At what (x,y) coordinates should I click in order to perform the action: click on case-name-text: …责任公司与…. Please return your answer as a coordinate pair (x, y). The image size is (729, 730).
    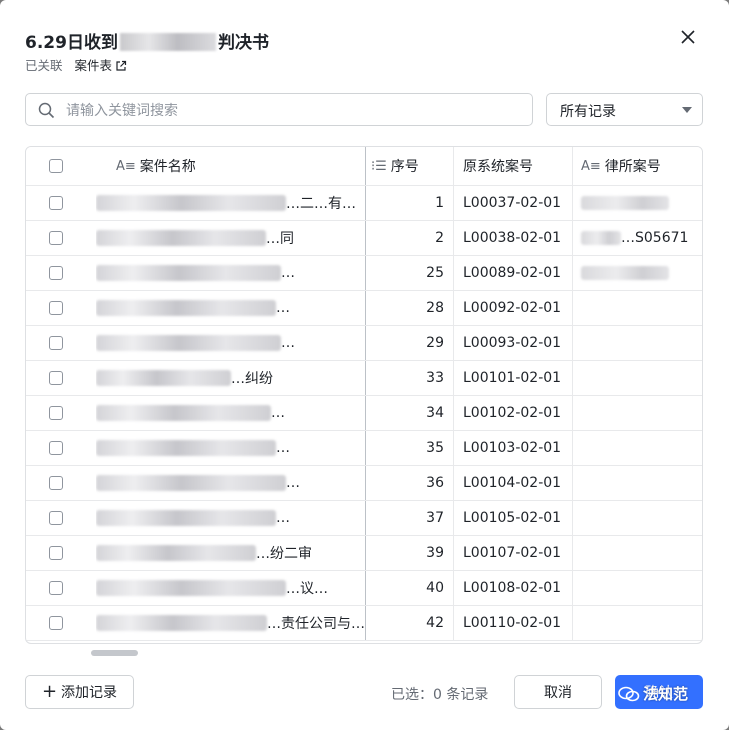
    Looking at the image, I should click on (316, 624).